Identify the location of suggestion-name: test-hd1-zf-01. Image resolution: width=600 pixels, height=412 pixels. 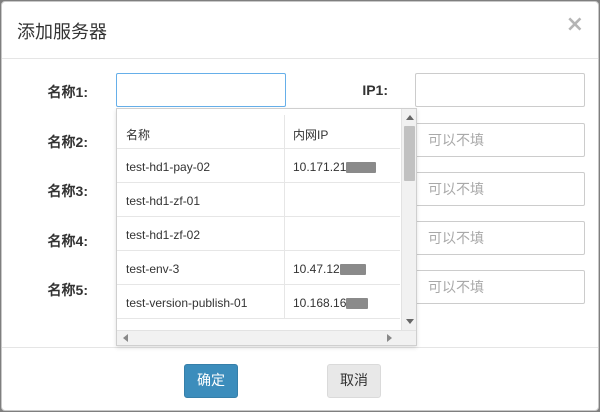
(163, 201).